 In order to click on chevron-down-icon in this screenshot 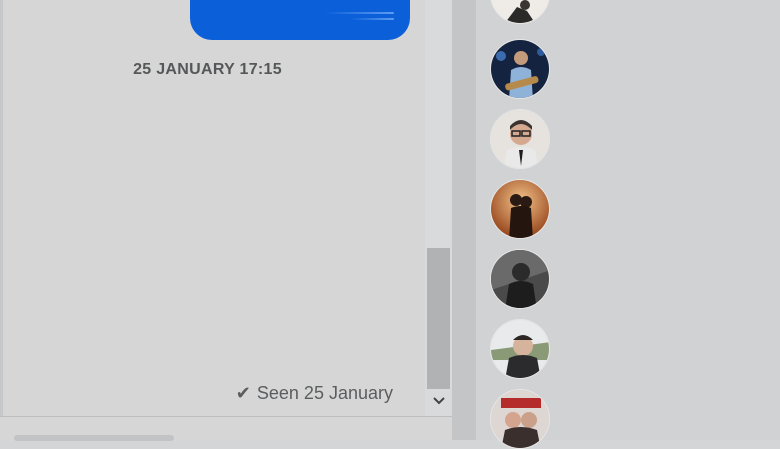, I will do `click(438, 401)`.